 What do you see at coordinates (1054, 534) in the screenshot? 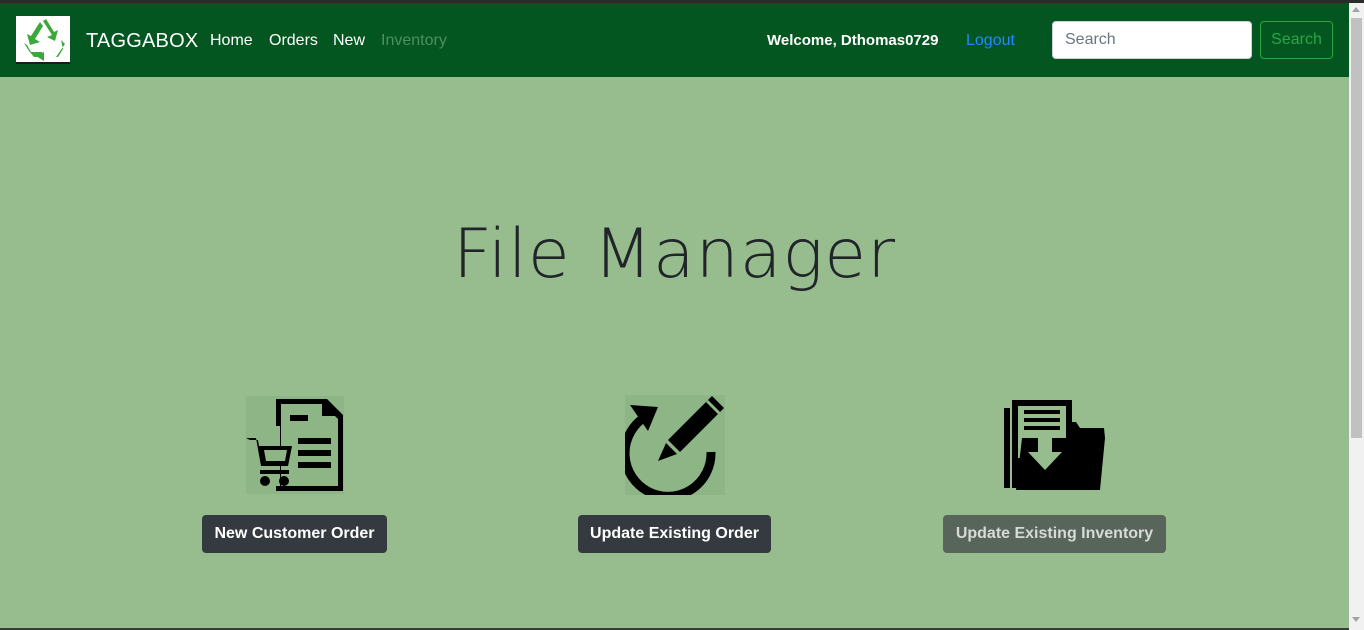
I see `update-existing-inventory-button: Update Existing Inventory` at bounding box center [1054, 534].